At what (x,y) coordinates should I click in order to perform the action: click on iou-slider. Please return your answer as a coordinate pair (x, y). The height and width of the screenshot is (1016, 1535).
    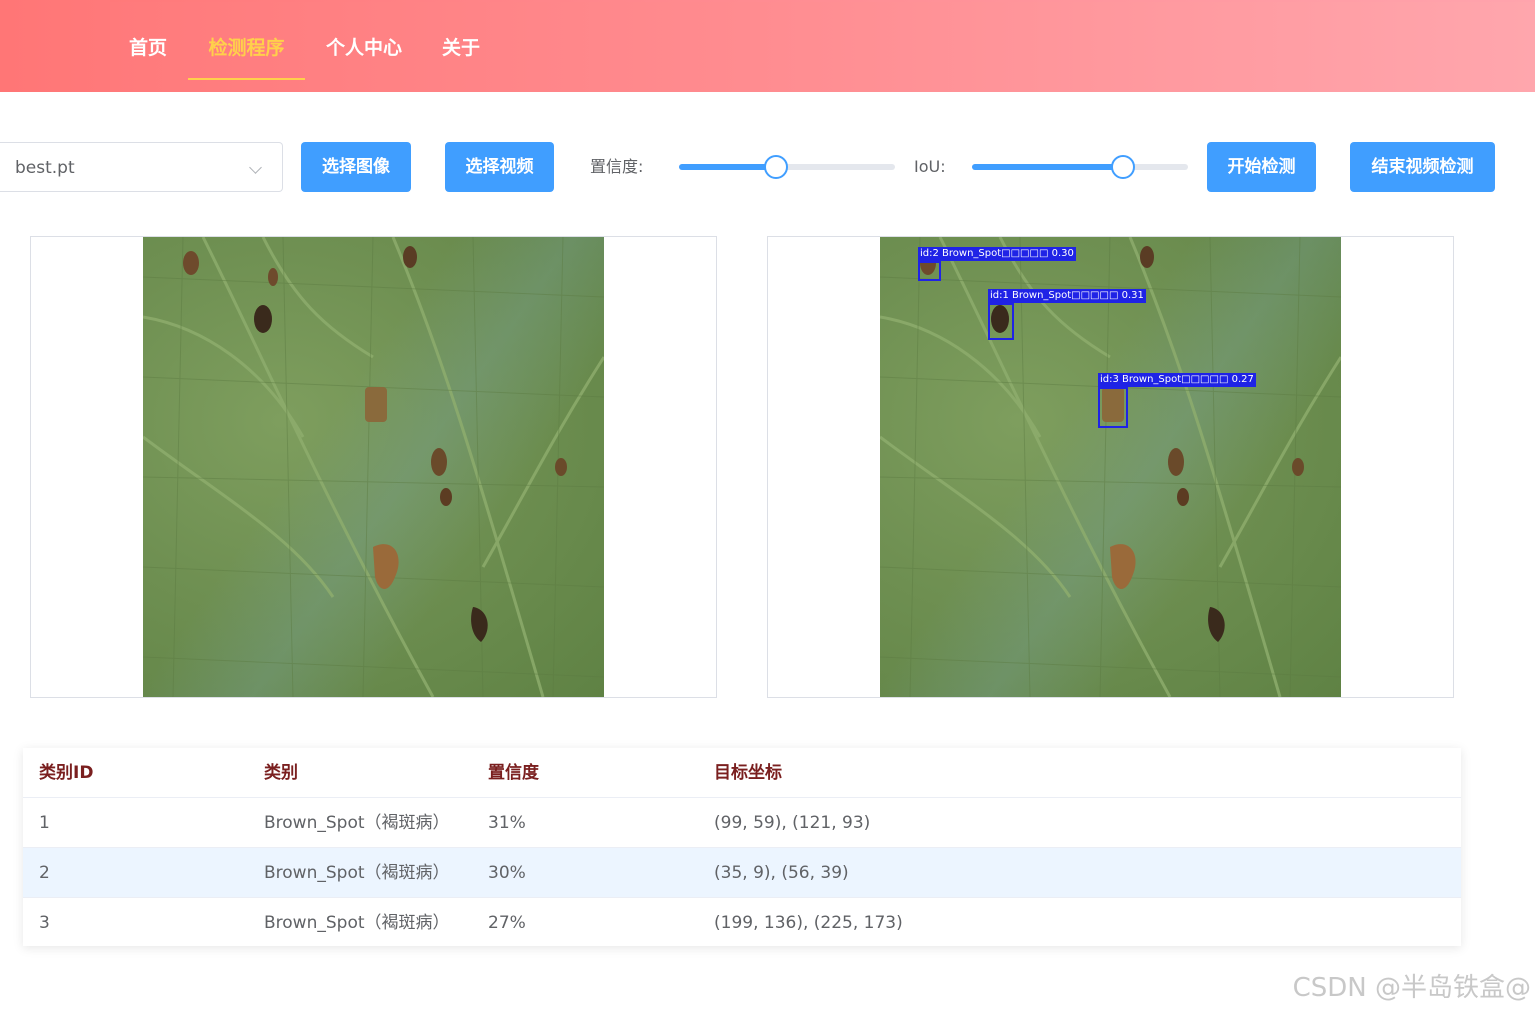
    Looking at the image, I should click on (1080, 167).